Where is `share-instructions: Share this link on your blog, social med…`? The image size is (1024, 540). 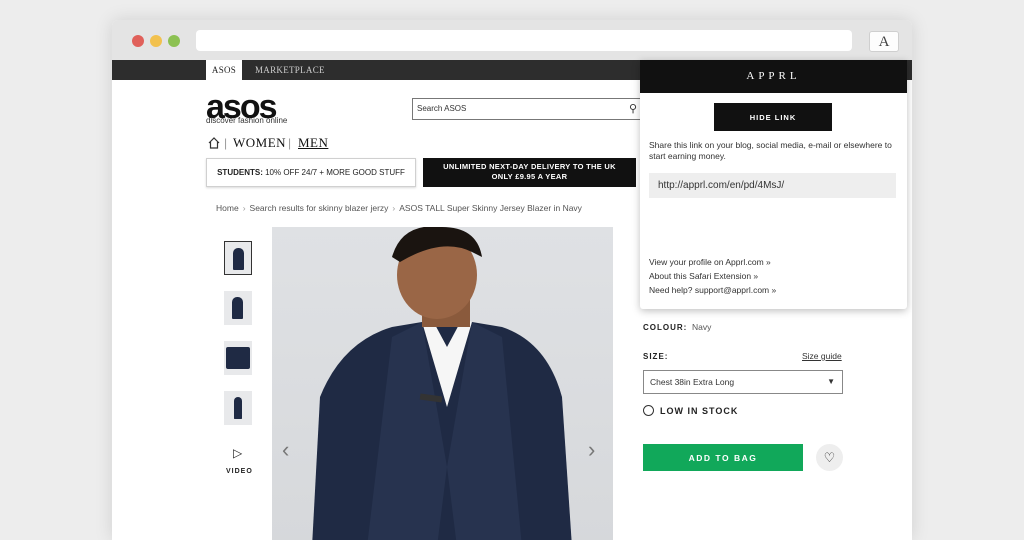 share-instructions: Share this link on your blog, social med… is located at coordinates (770, 150).